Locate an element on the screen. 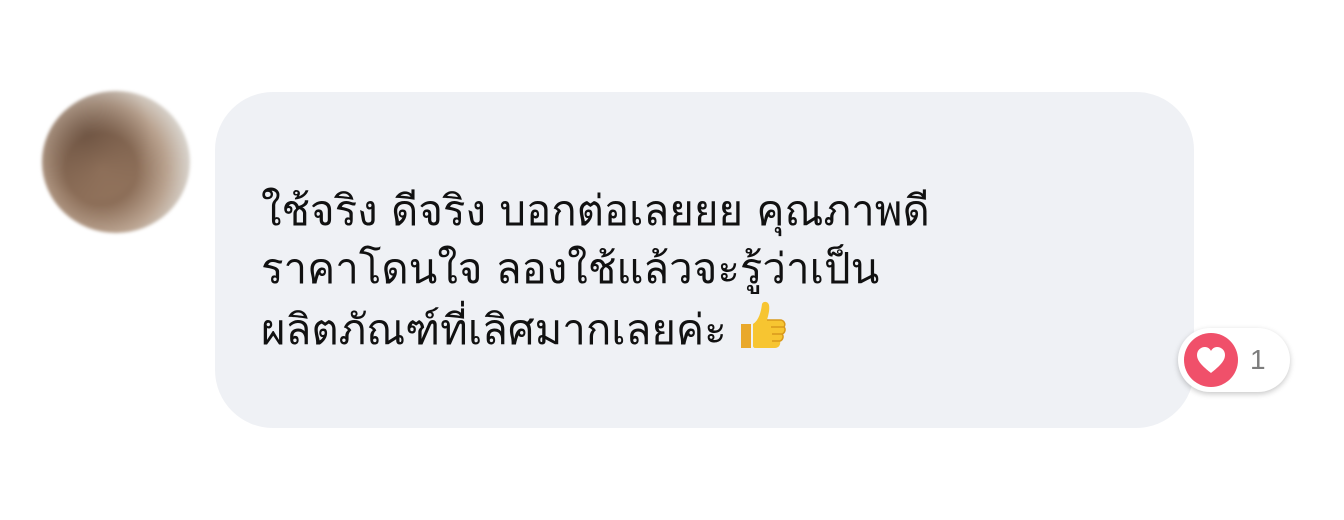 This screenshot has width=1344, height=520. reaction-summary: 1 is located at coordinates (1234, 360).